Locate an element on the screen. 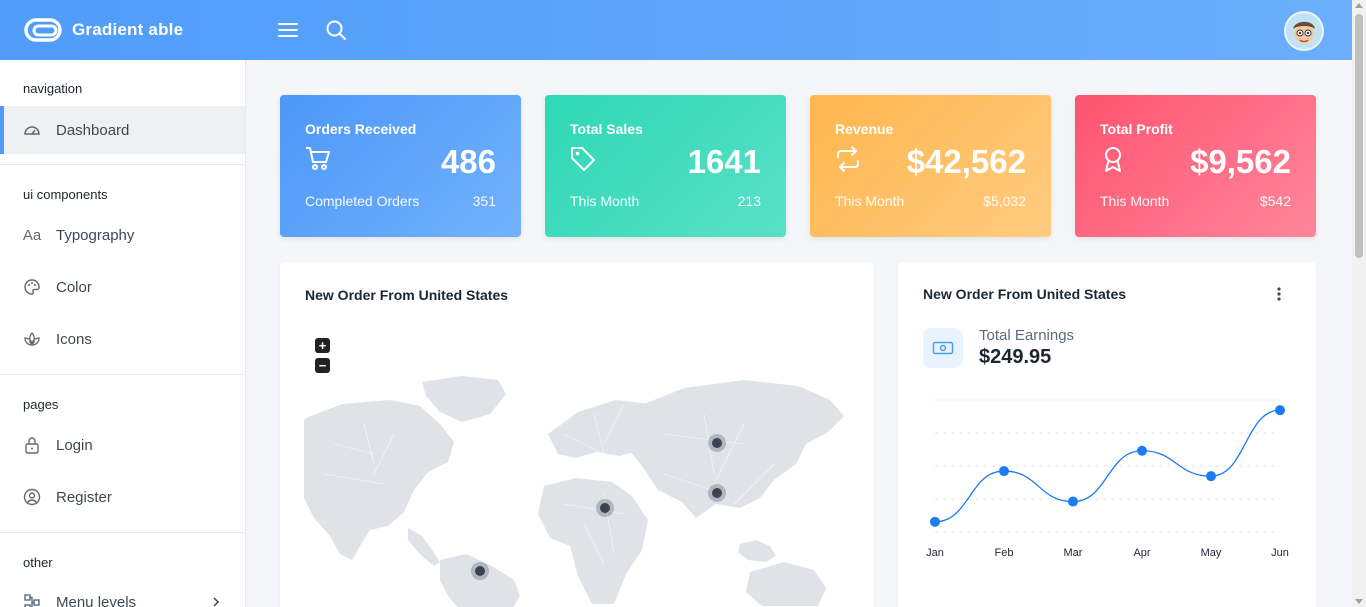  user-circle-icon is located at coordinates (32, 497).